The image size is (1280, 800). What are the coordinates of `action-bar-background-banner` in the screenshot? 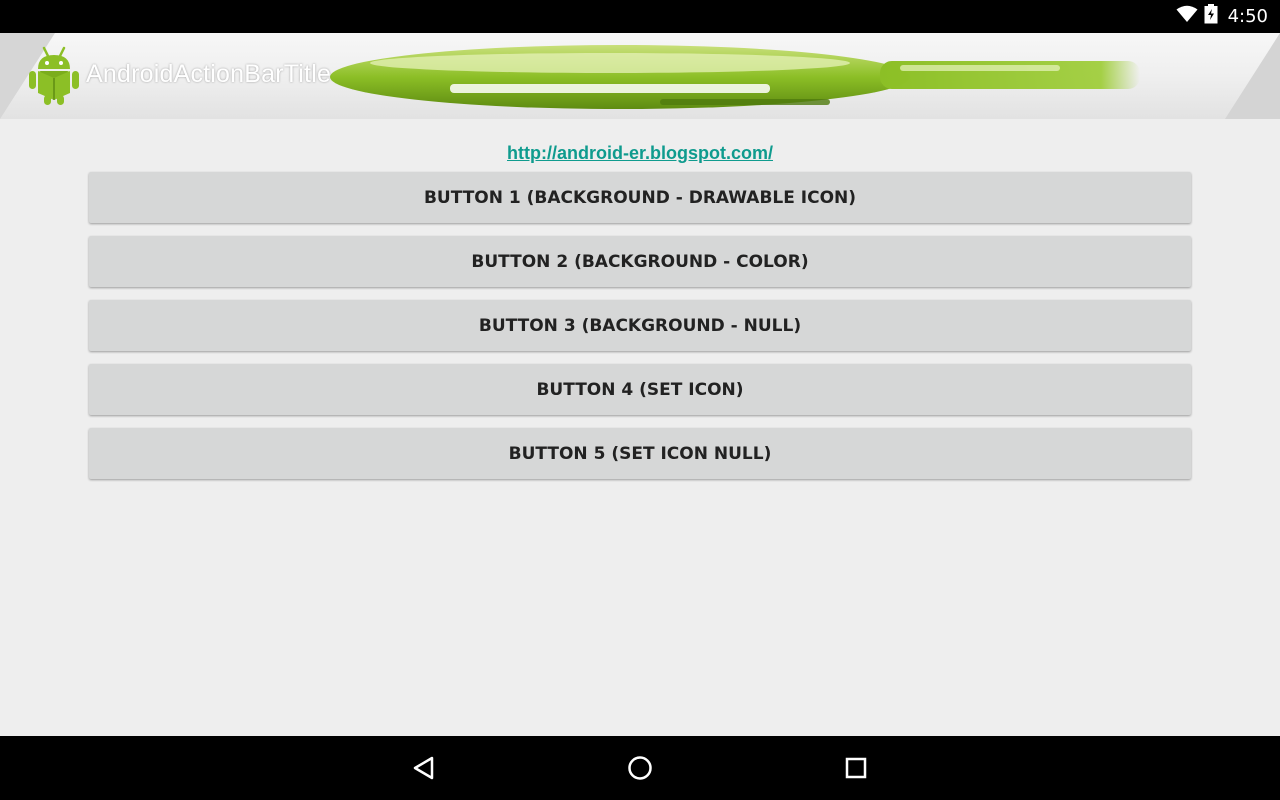 It's located at (735, 77).